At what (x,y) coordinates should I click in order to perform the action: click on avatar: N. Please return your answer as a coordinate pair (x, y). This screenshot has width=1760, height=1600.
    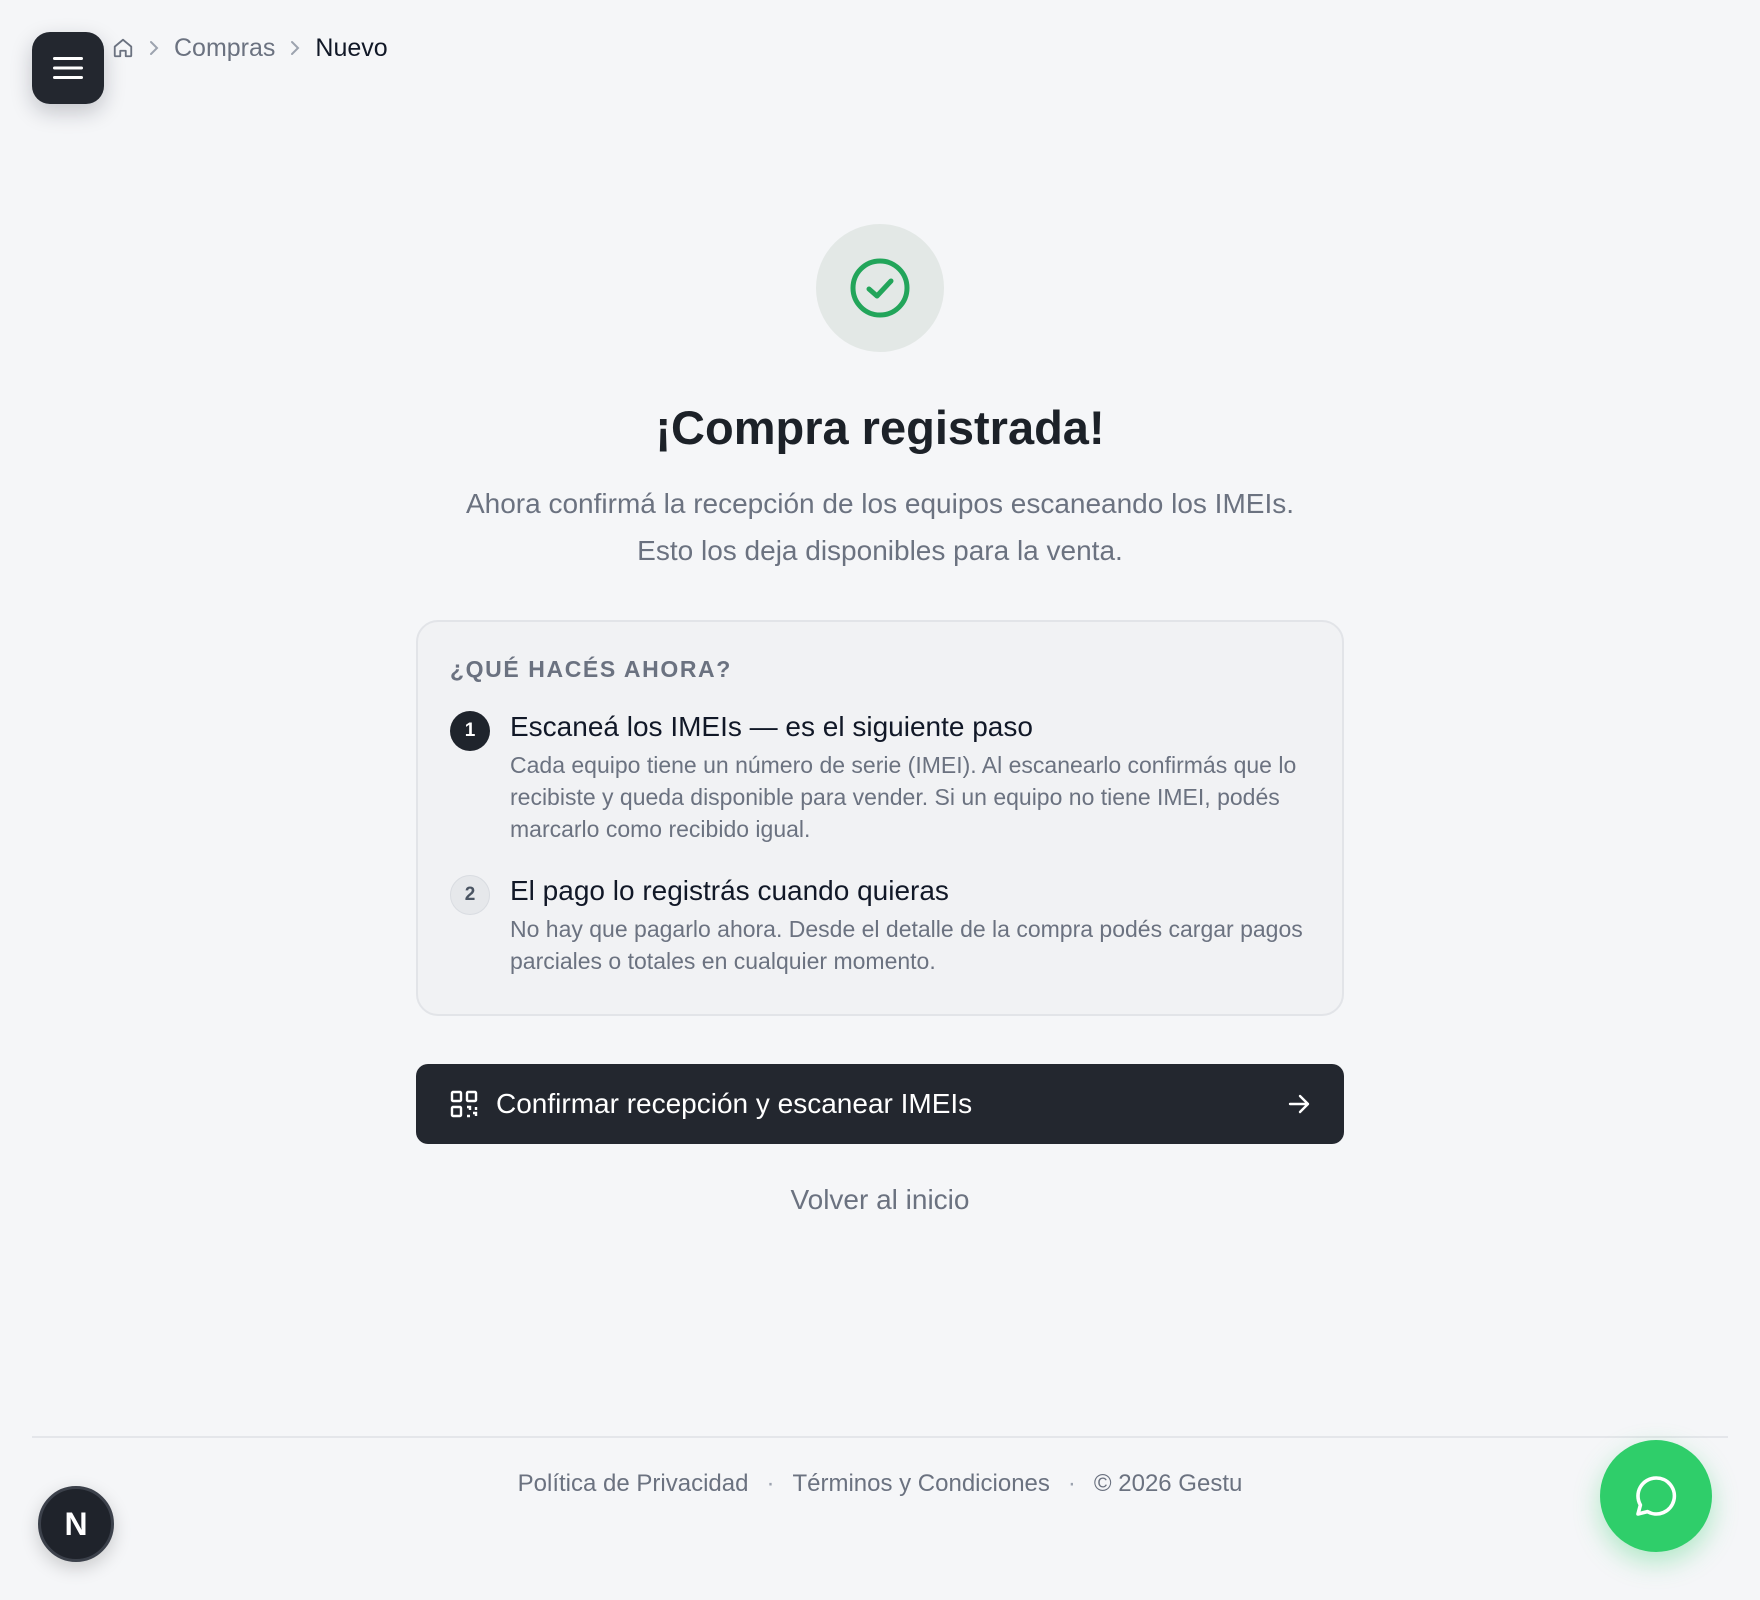
    Looking at the image, I should click on (76, 1524).